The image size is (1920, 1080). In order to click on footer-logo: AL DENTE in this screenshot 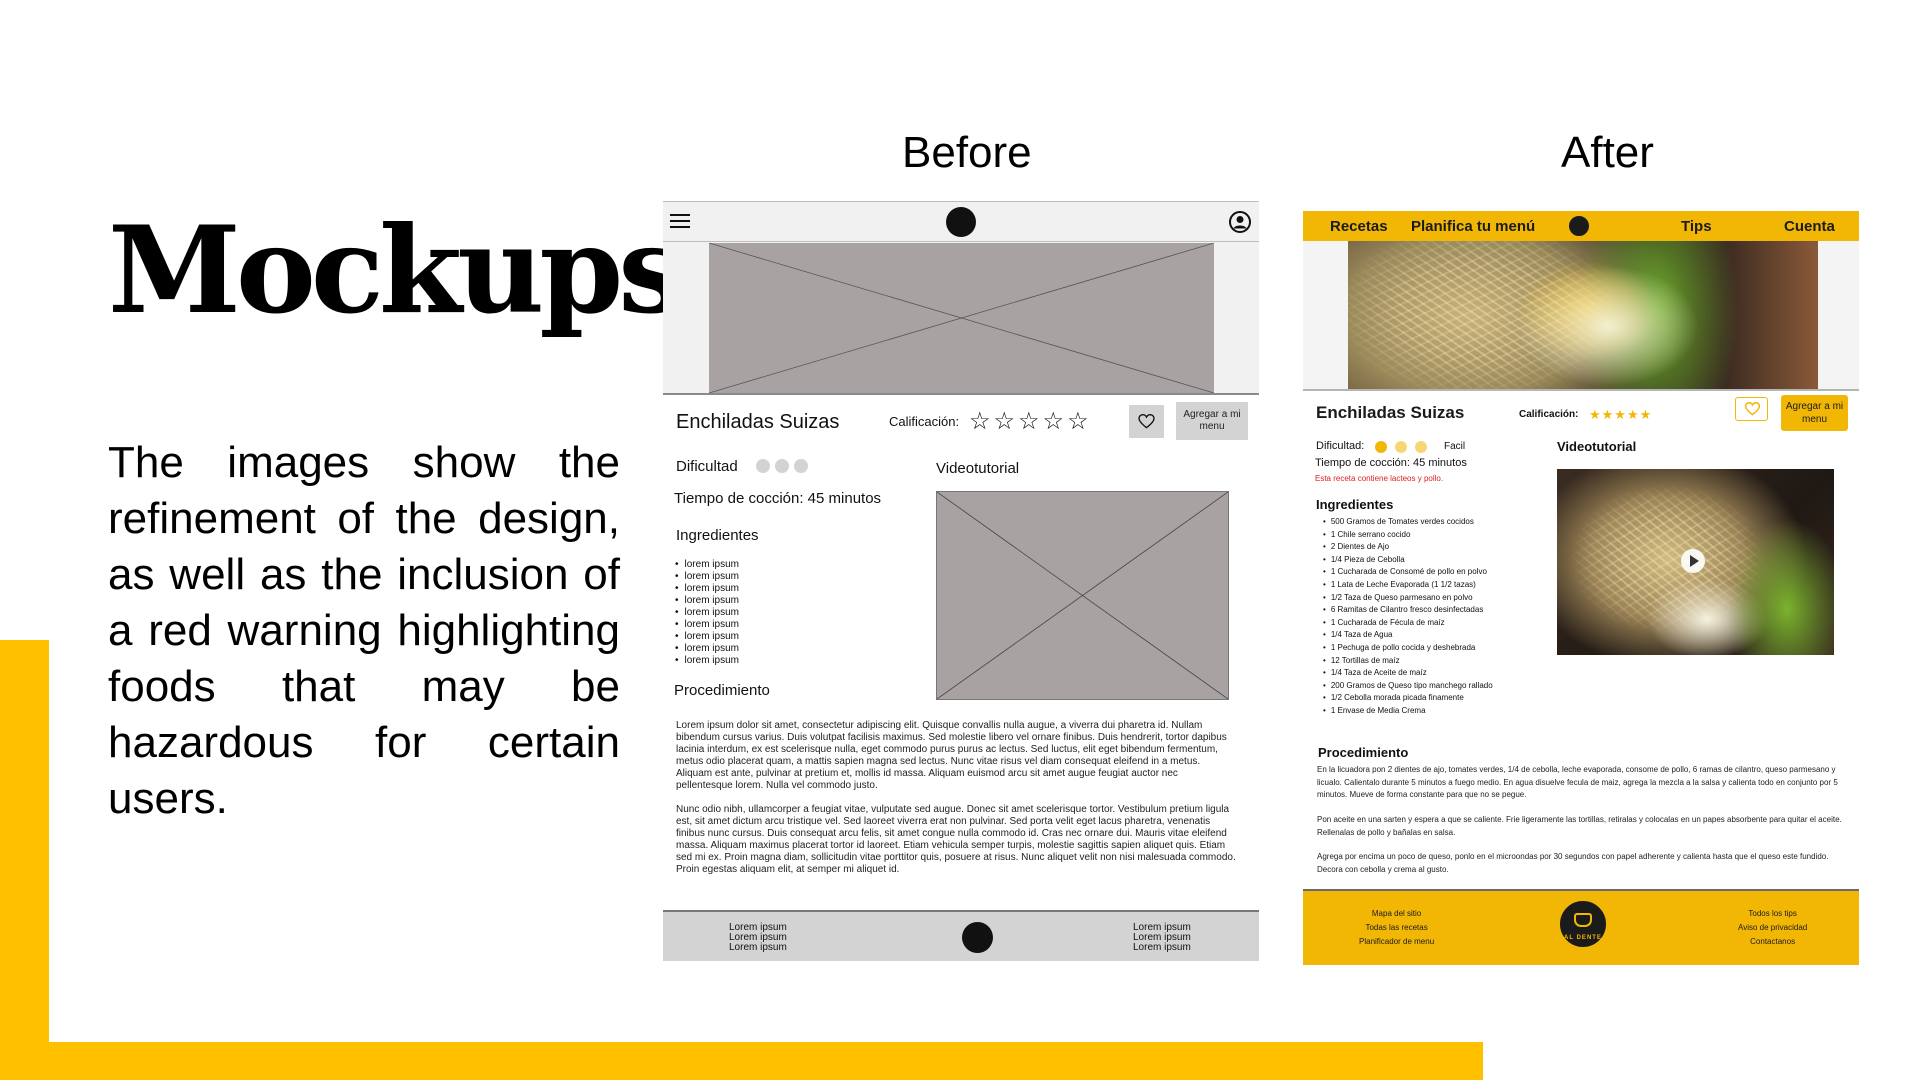, I will do `click(1583, 924)`.